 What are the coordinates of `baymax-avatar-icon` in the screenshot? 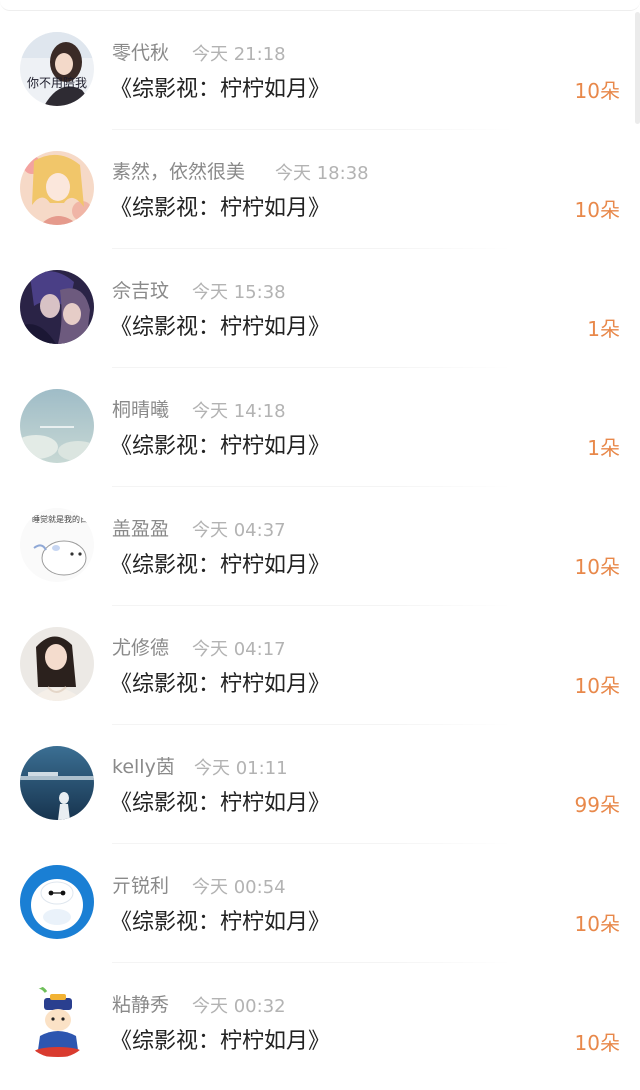 It's located at (57, 902).